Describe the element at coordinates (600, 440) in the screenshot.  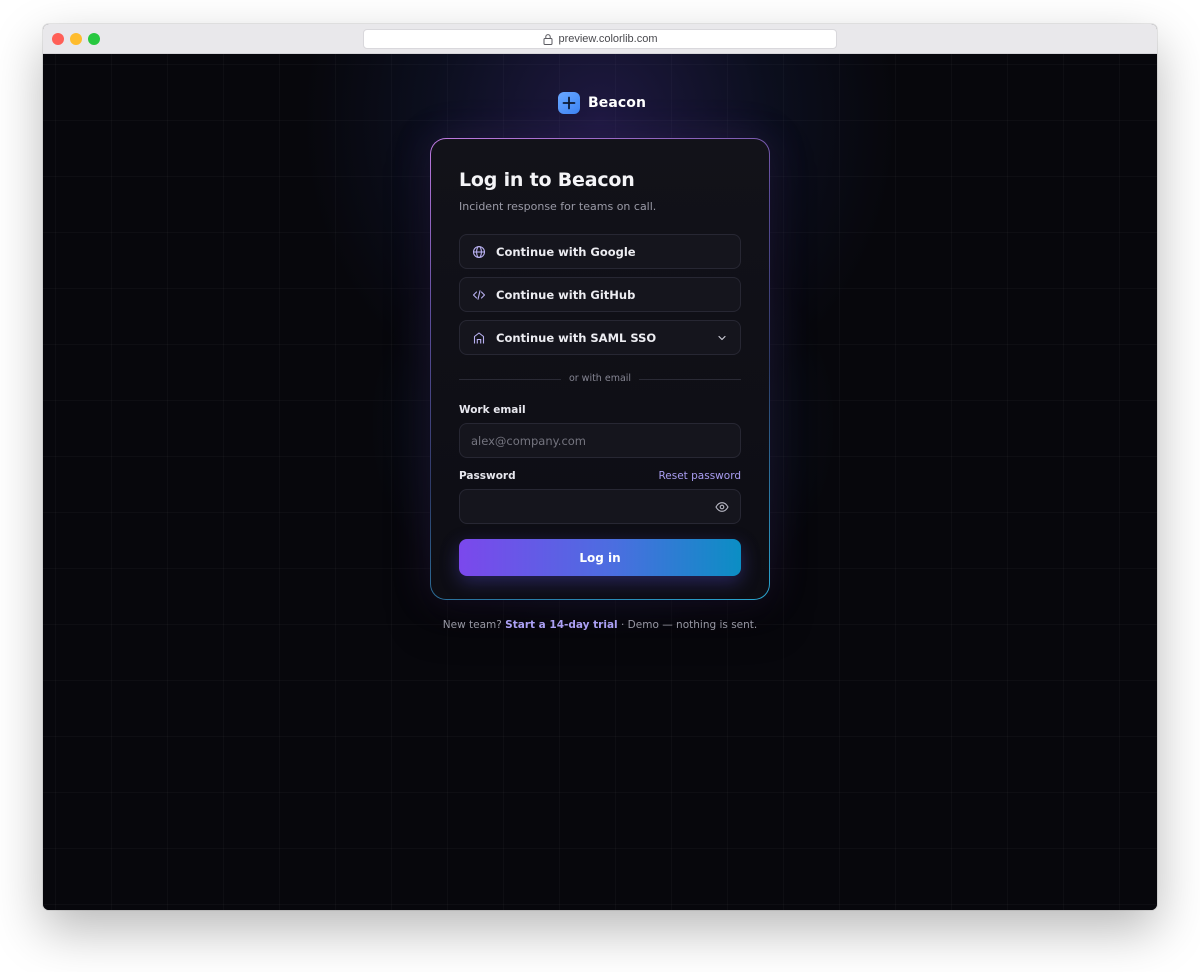
I see `email-field` at that location.